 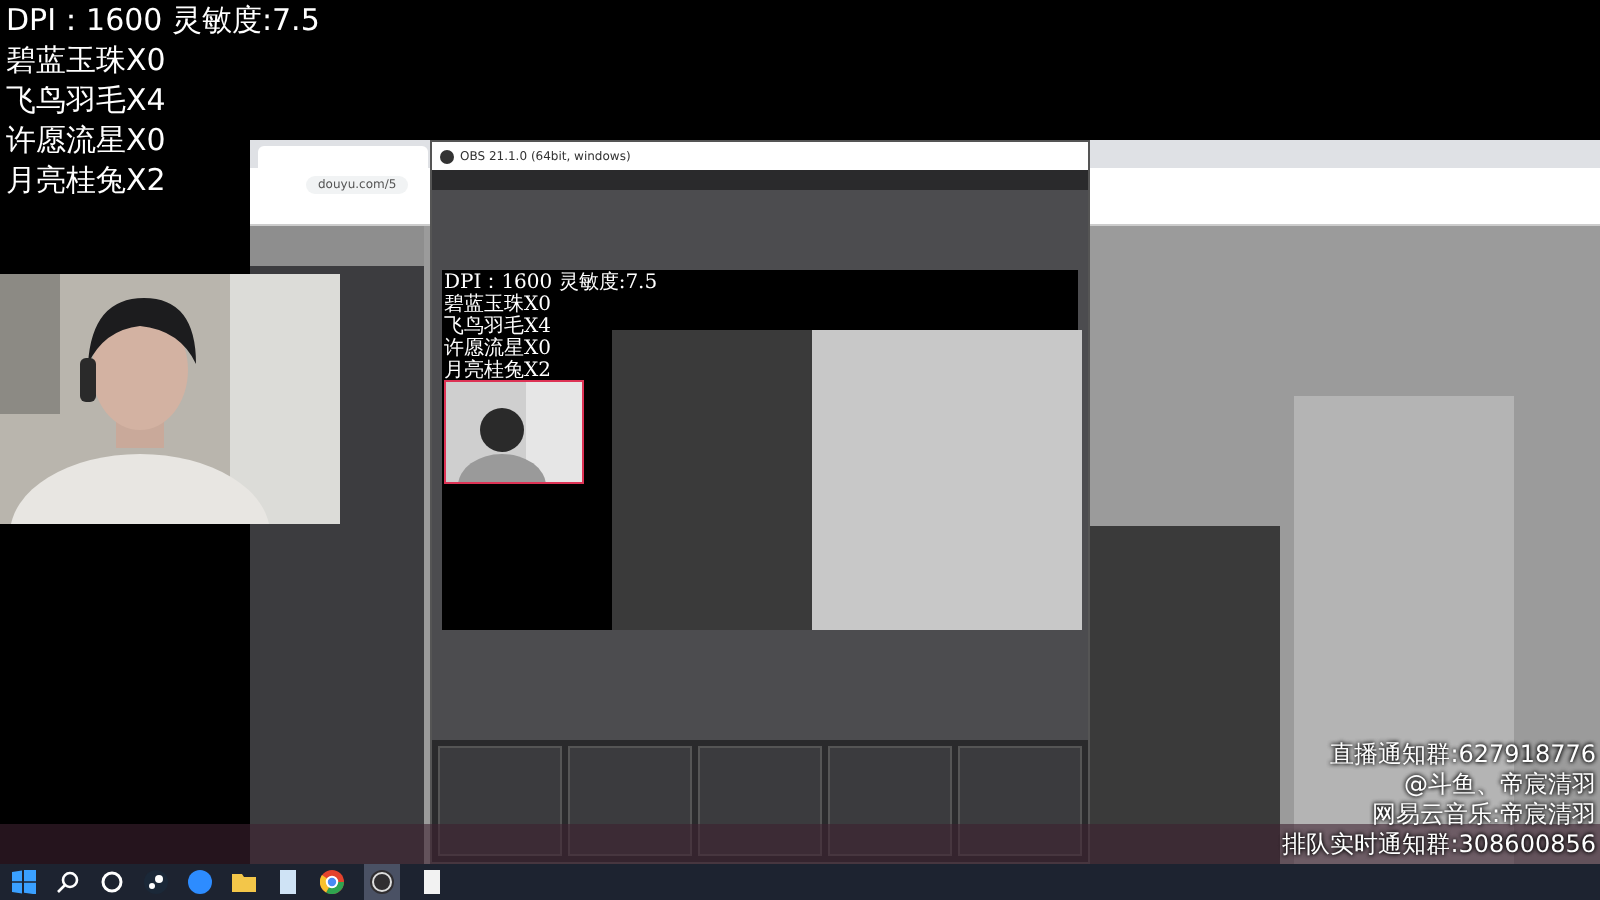 What do you see at coordinates (244, 882) in the screenshot?
I see `folder-icon` at bounding box center [244, 882].